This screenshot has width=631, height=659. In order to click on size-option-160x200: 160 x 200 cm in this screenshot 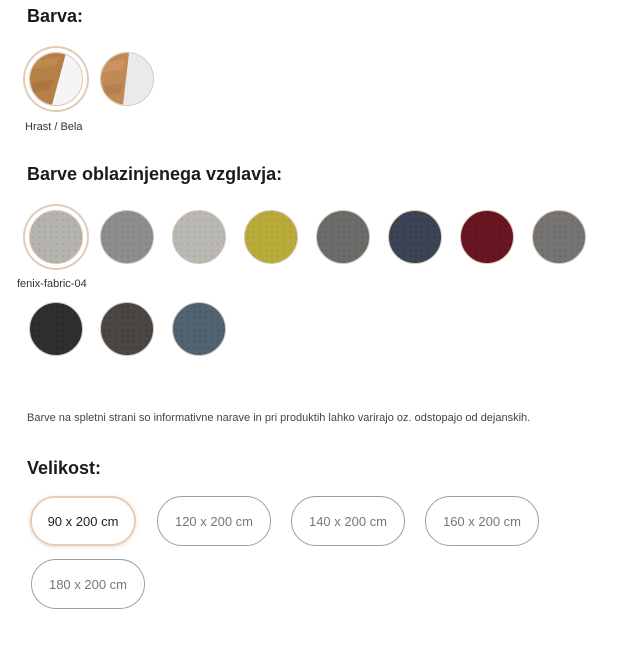, I will do `click(482, 521)`.